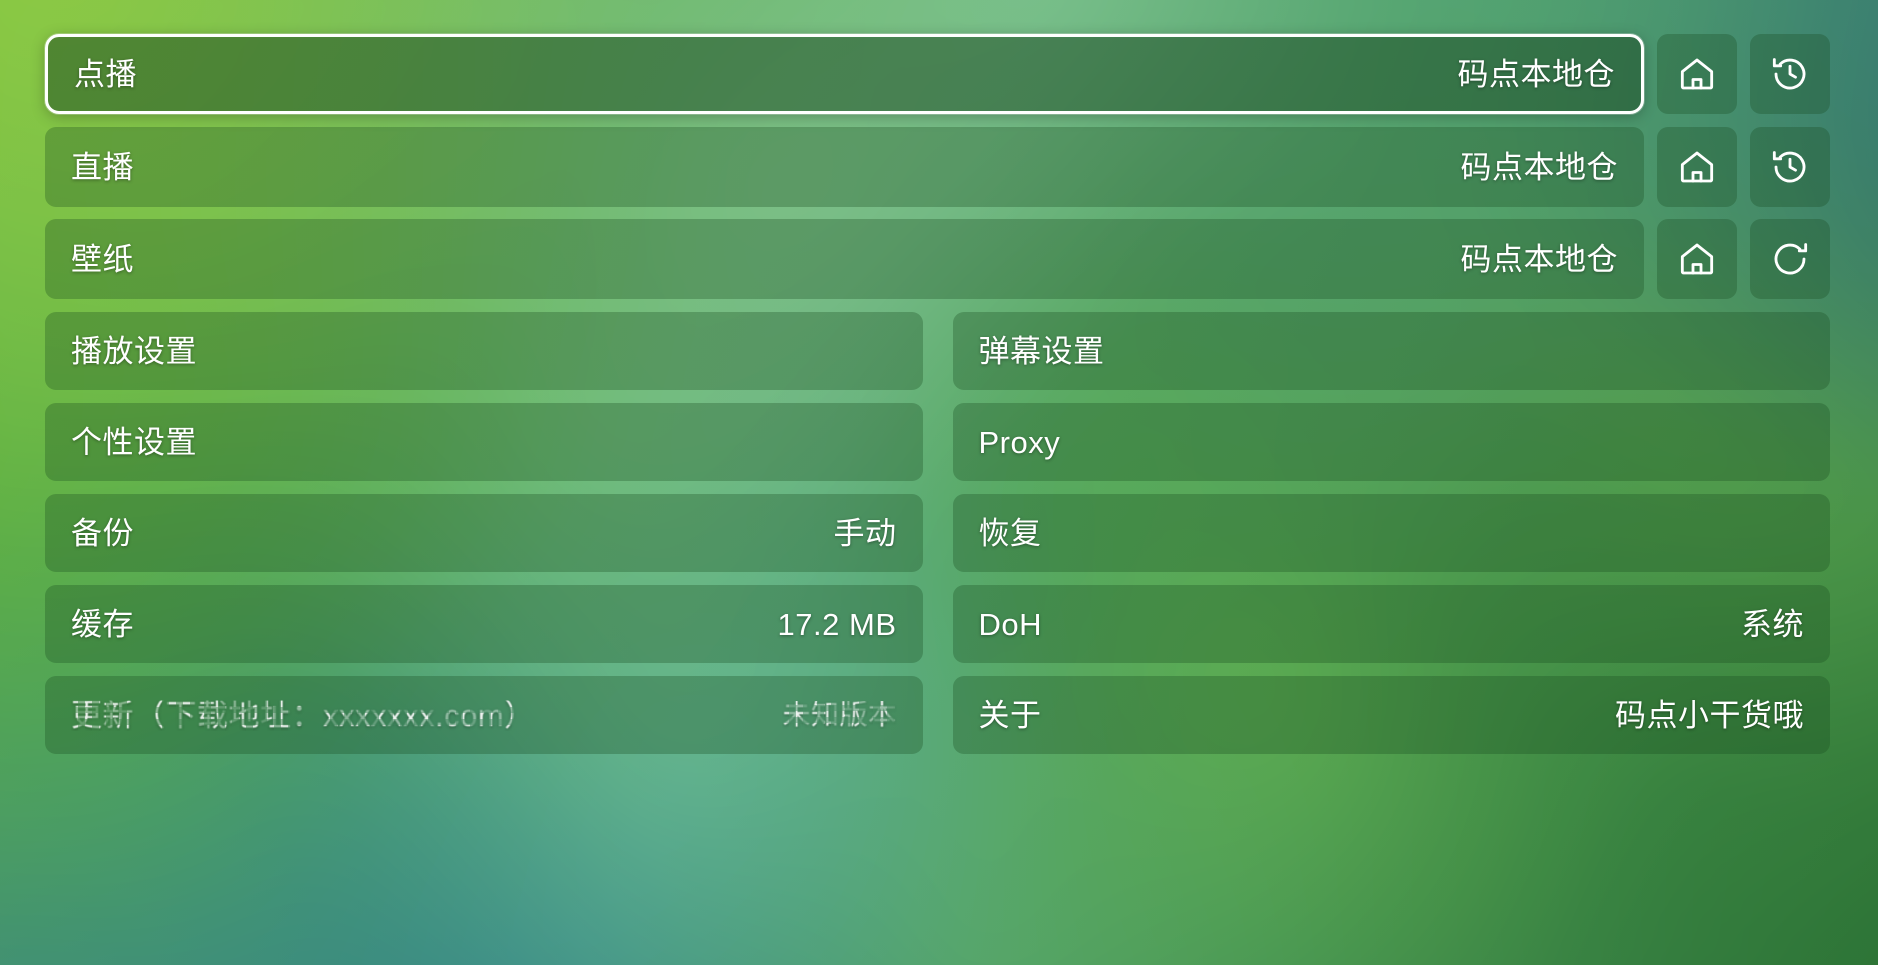 This screenshot has width=1878, height=965. Describe the element at coordinates (484, 442) in the screenshot. I see `setting-personalization: 个性设置` at that location.